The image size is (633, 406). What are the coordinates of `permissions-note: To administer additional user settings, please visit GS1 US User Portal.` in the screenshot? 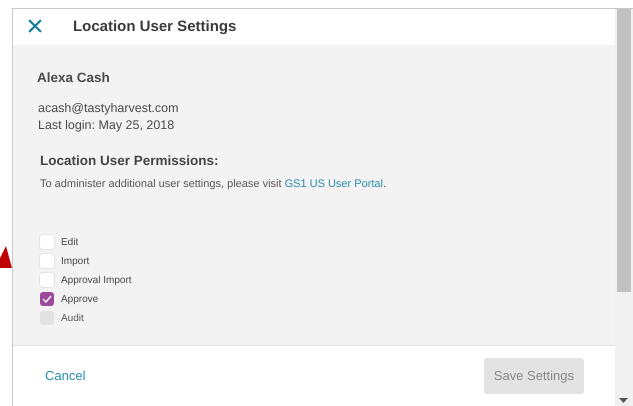 It's located at (214, 184).